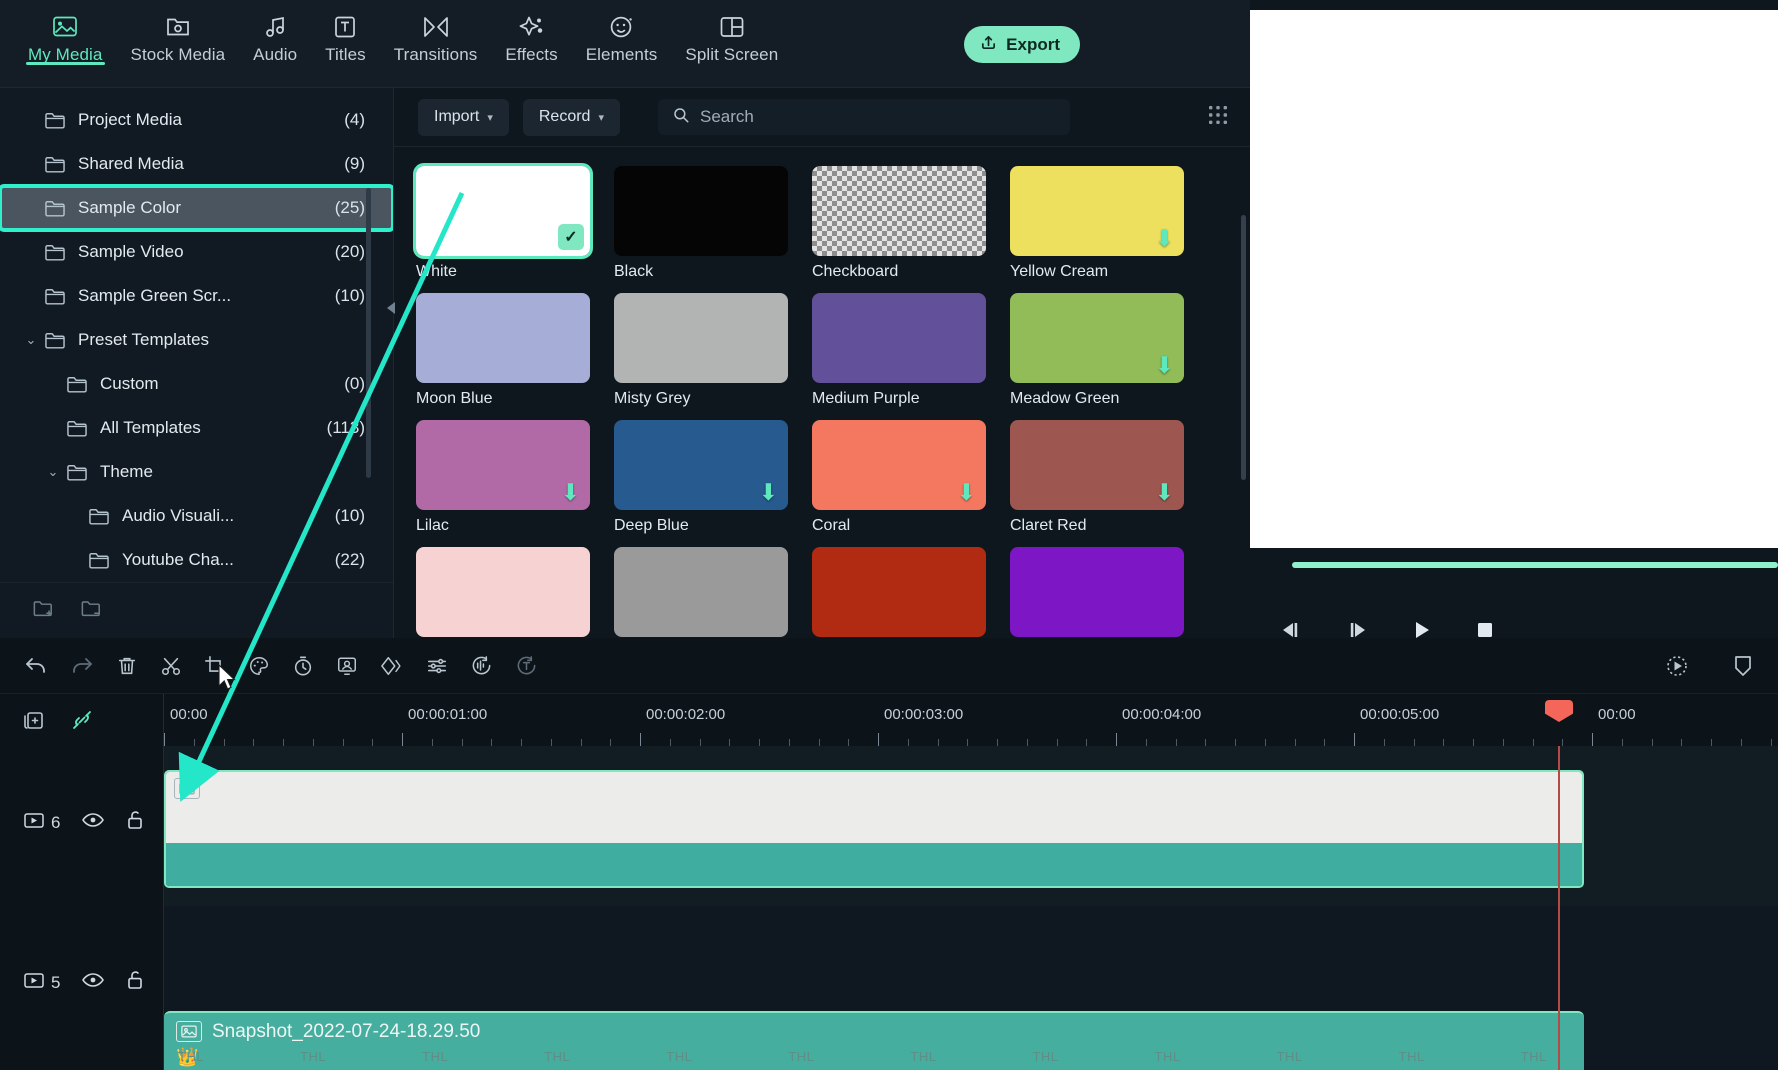 Image resolution: width=1778 pixels, height=1070 pixels. What do you see at coordinates (178, 32) in the screenshot?
I see `nav-tab-stock-media: Stock Media` at bounding box center [178, 32].